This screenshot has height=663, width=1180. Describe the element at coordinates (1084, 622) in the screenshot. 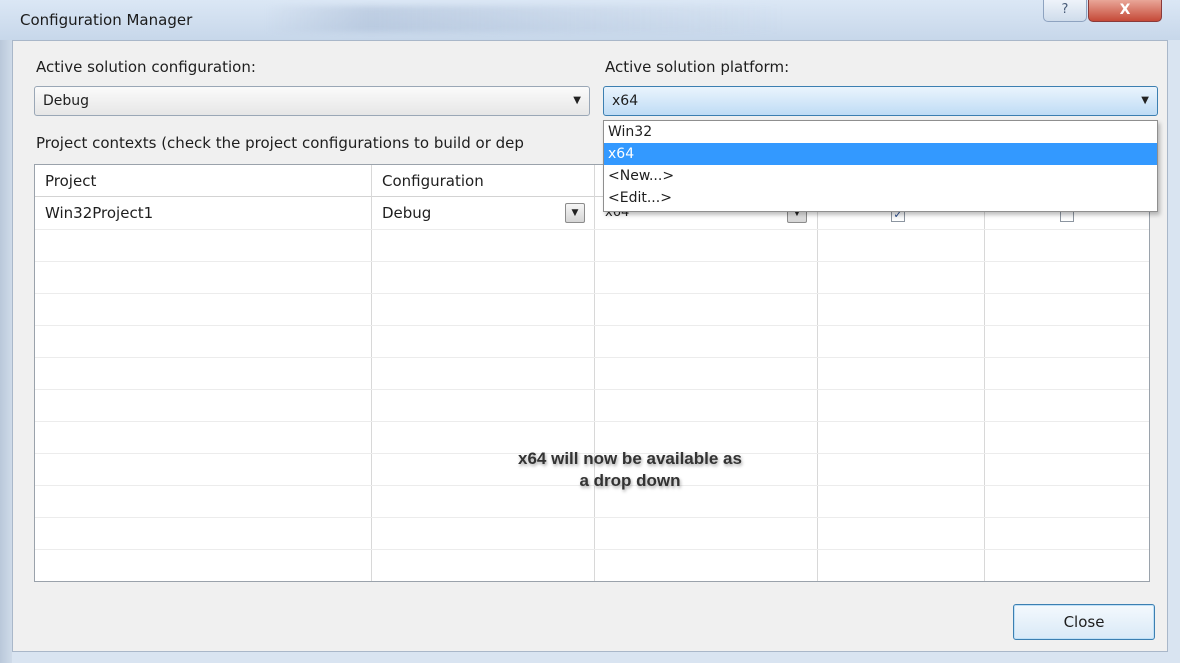

I see `close-button: Close` at that location.